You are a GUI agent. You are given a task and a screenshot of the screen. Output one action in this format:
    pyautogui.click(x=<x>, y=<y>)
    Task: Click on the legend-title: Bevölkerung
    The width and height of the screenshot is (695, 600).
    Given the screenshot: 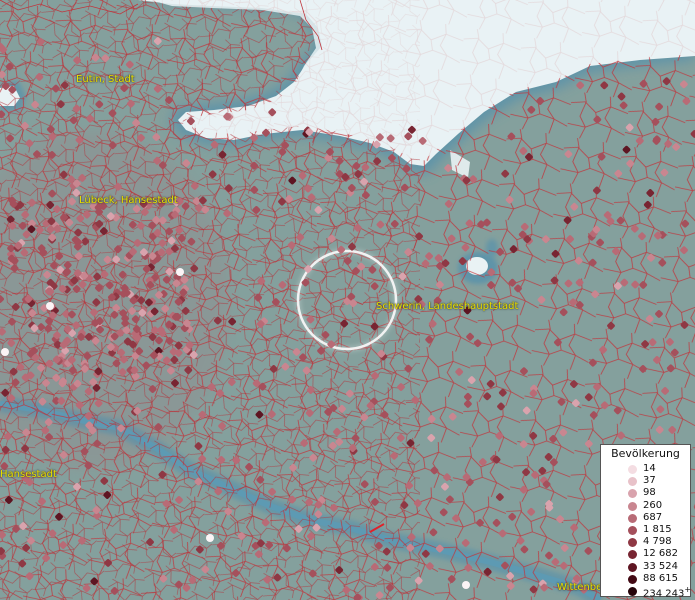 What is the action you would take?
    pyautogui.click(x=645, y=453)
    